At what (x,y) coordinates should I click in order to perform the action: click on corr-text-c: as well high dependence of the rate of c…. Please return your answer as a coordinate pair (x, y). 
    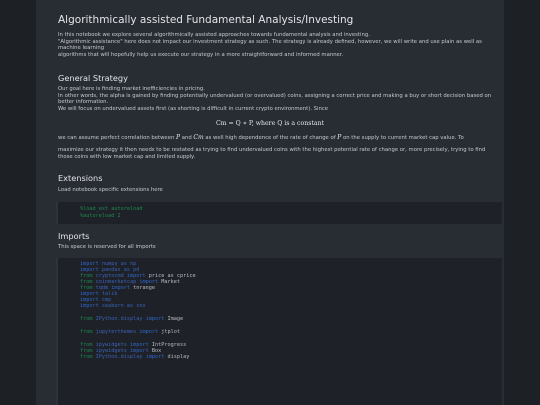
    Looking at the image, I should click on (270, 138).